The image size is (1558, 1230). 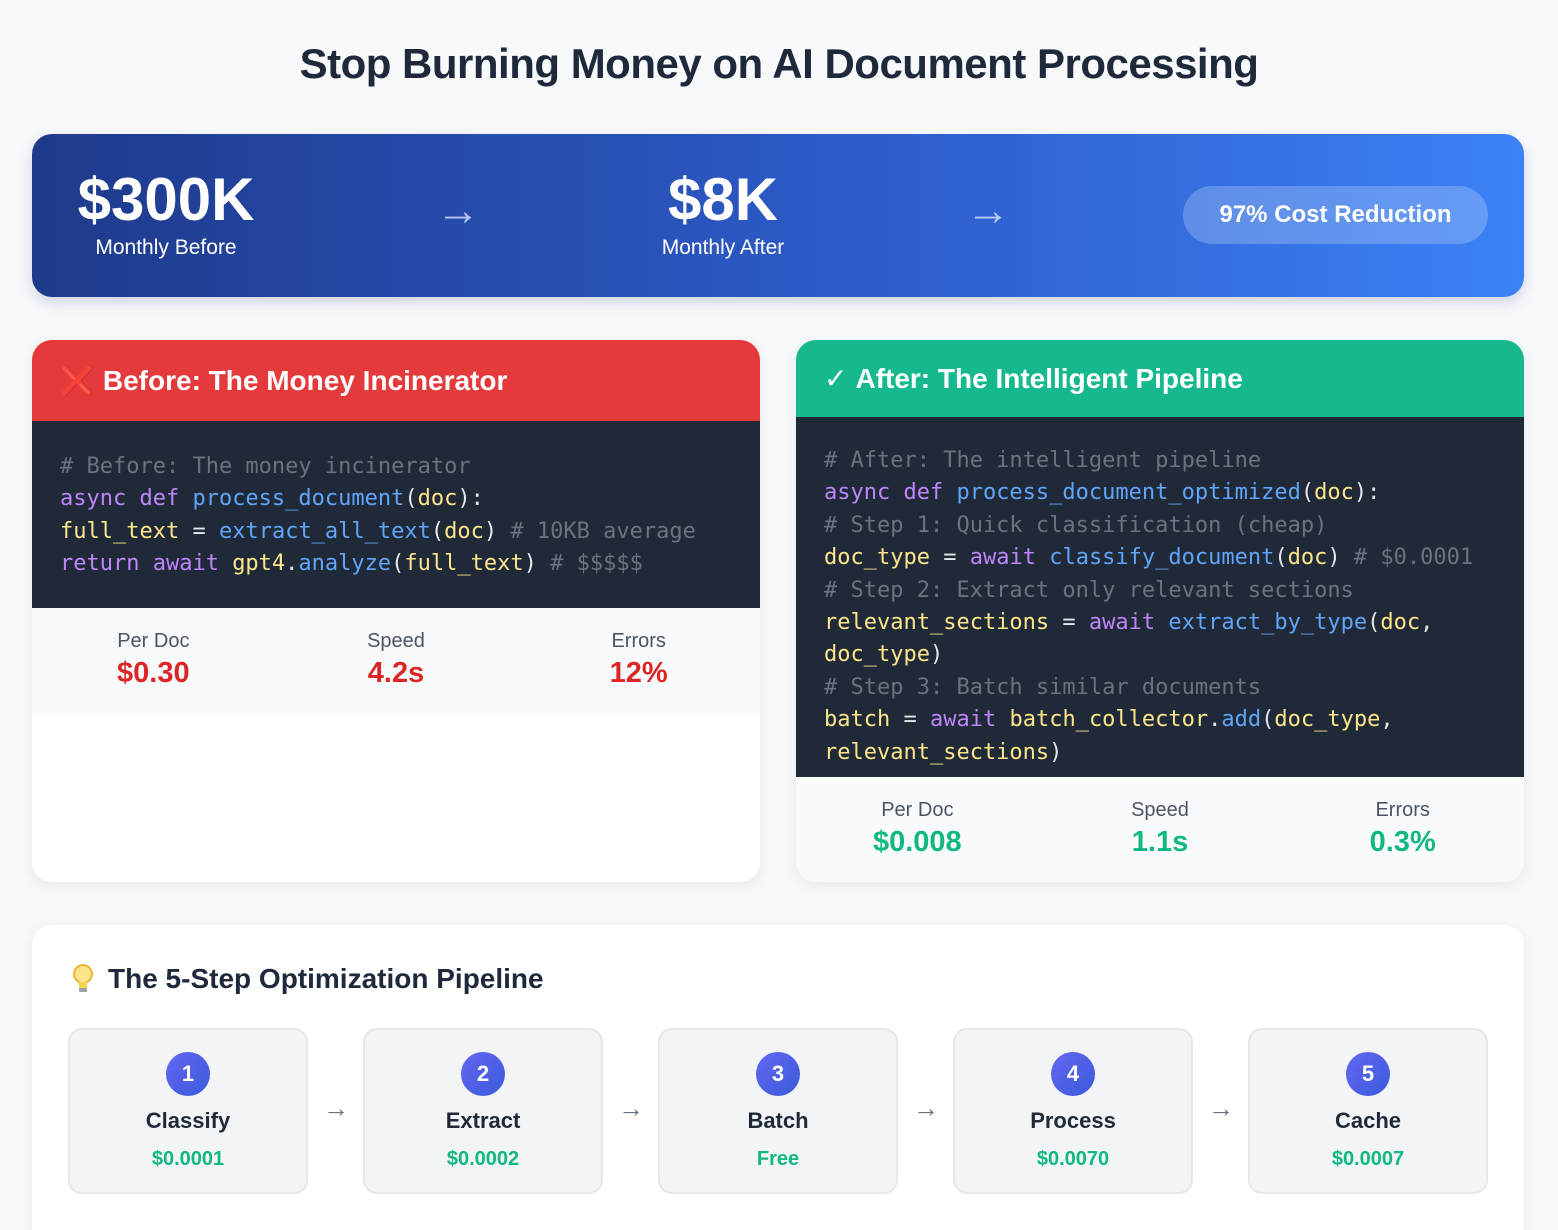 What do you see at coordinates (305, 380) in the screenshot?
I see `before-card-title: Before: The Money Incinerator` at bounding box center [305, 380].